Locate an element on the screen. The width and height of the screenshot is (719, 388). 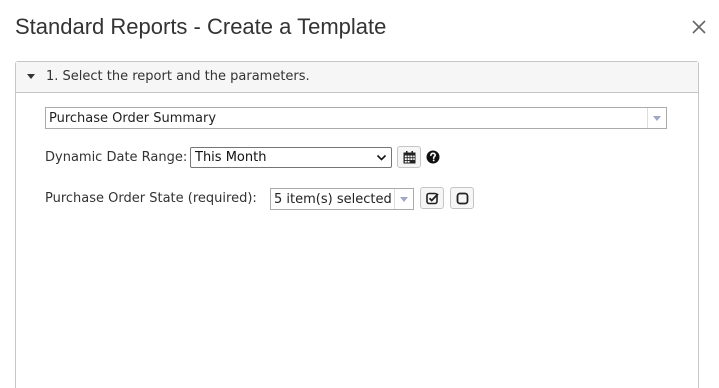
select-all-button is located at coordinates (432, 198).